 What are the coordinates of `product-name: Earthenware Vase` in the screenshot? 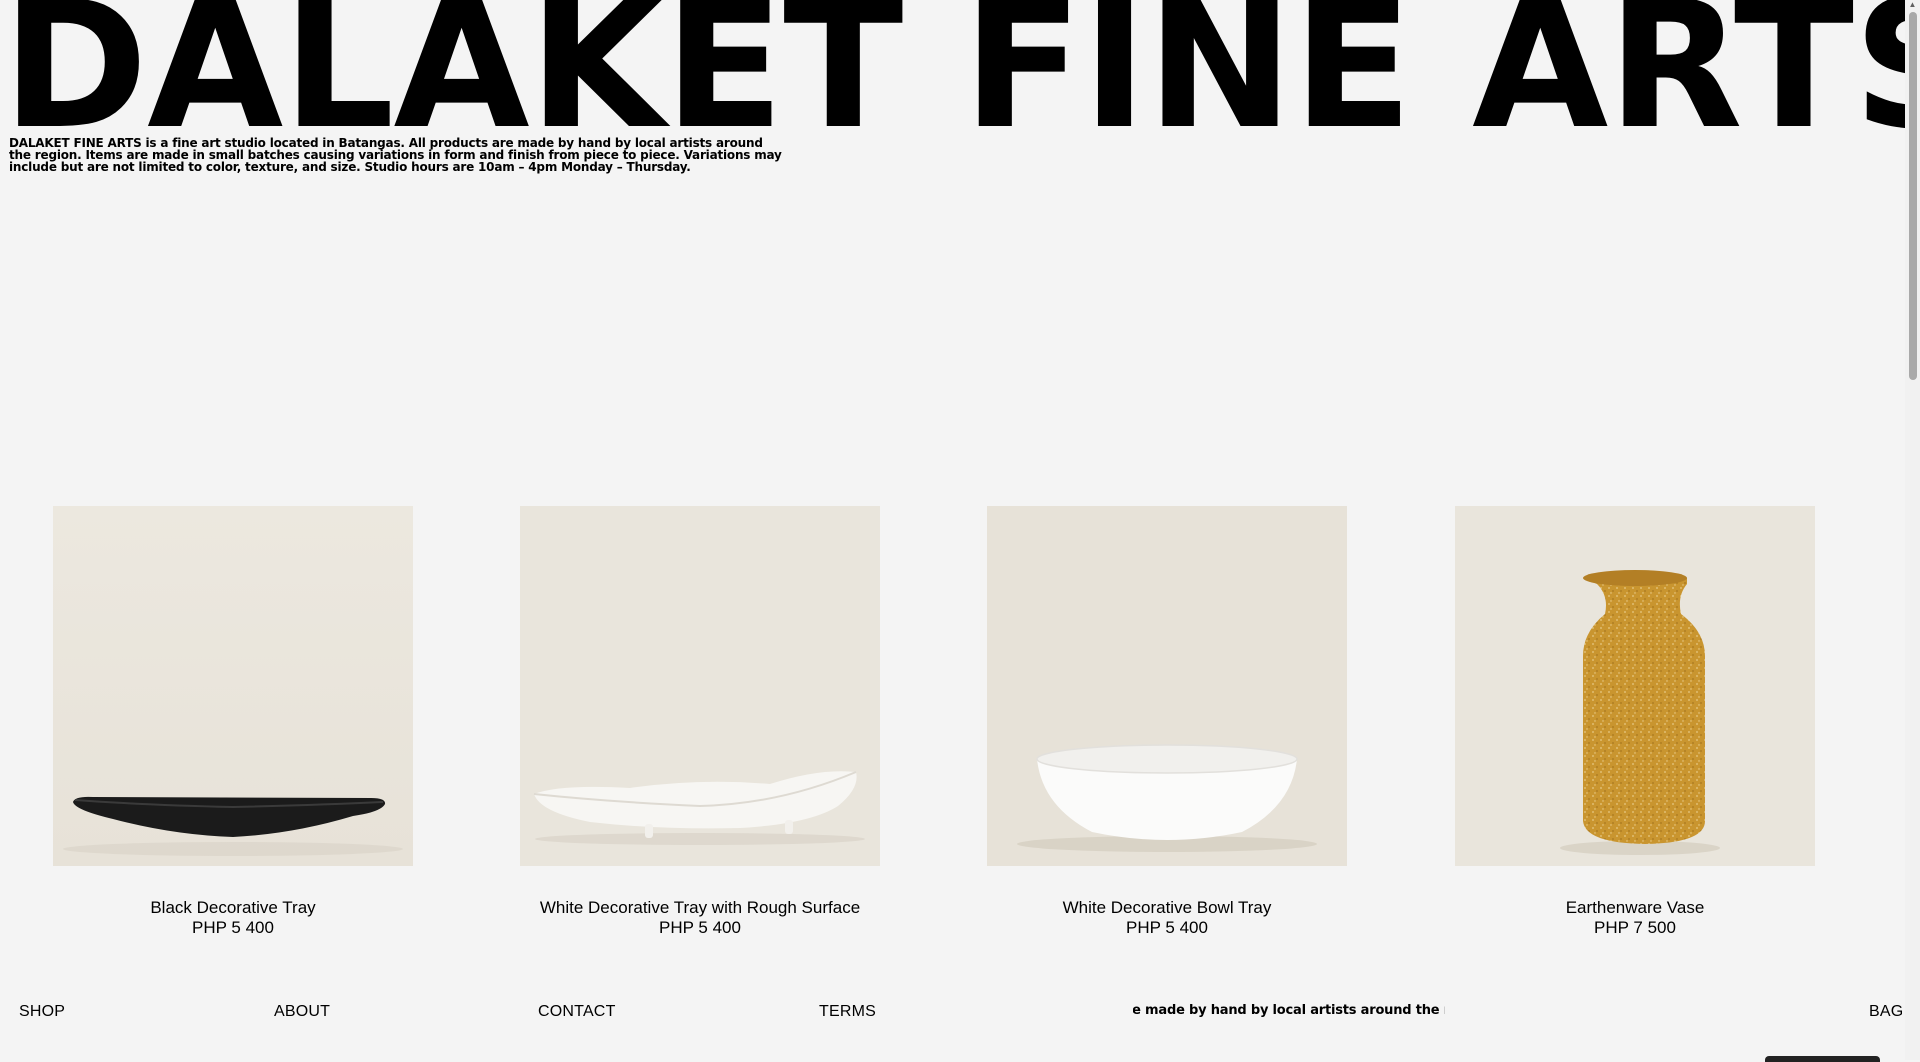 It's located at (1635, 908).